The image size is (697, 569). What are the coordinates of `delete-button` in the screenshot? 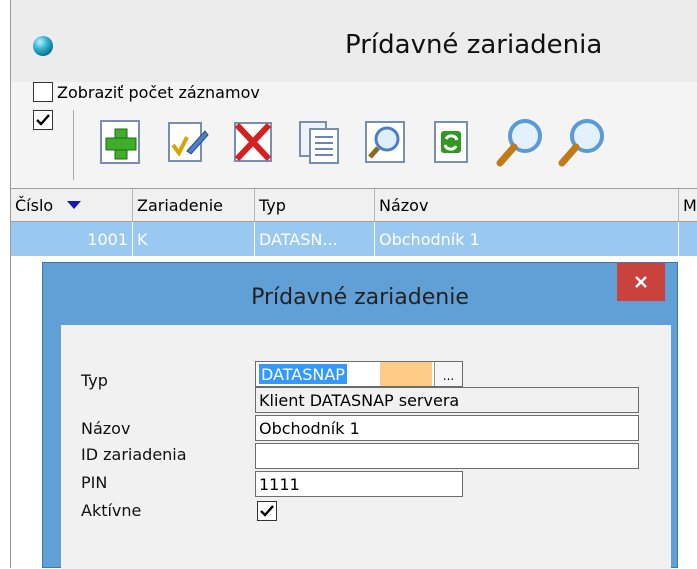 It's located at (253, 142).